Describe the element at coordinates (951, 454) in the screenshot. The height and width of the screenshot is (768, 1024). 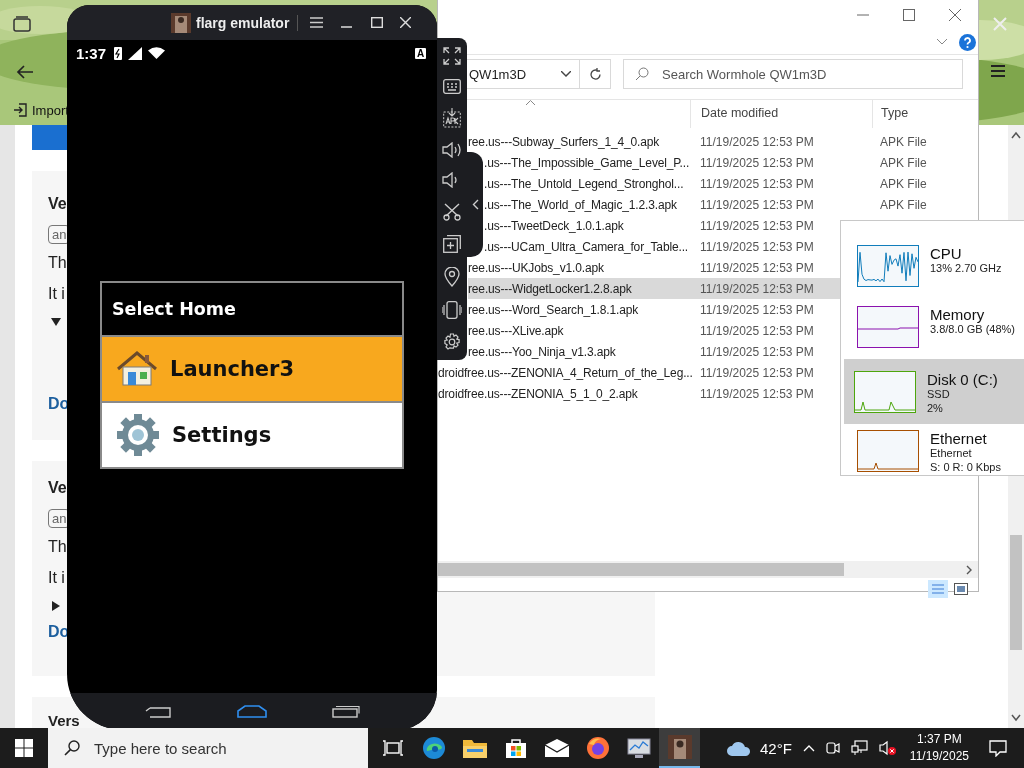
I see `resource-detail: Ethernet` at that location.